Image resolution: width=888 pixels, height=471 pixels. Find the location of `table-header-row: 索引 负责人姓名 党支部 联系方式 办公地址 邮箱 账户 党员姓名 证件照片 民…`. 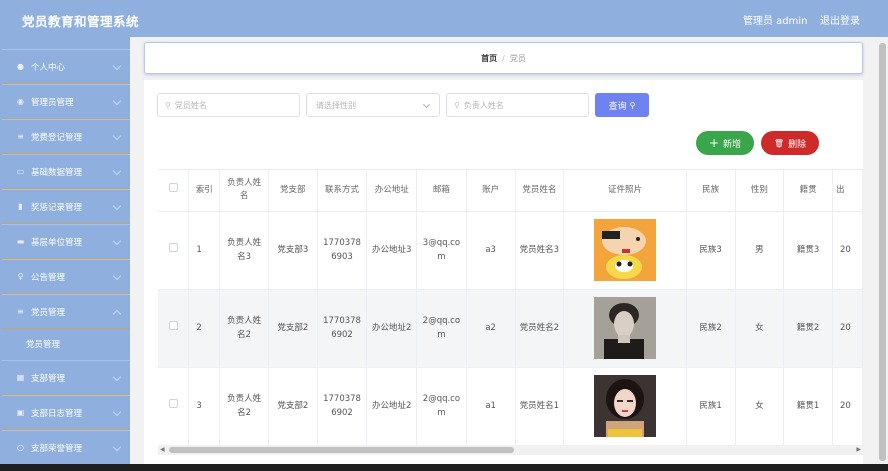

table-header-row: 索引 负责人姓名 党支部 联系方式 办公地址 邮箱 账户 党员姓名 证件照片 民… is located at coordinates (510, 191).